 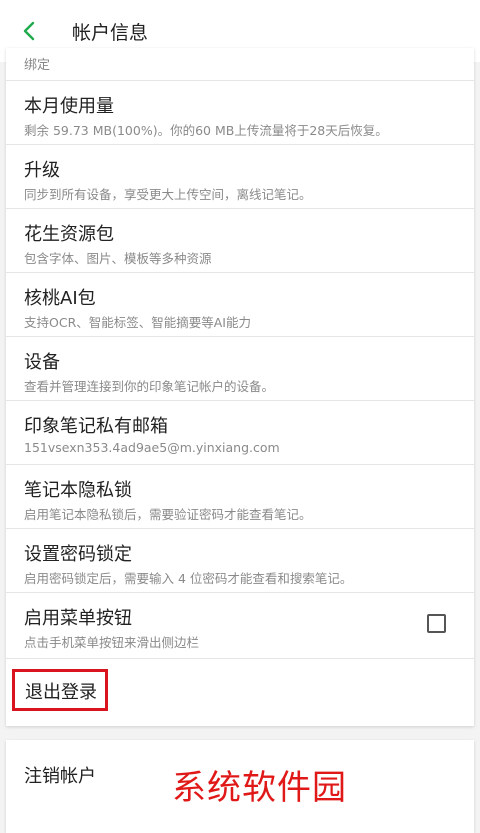 What do you see at coordinates (168, 194) in the screenshot?
I see `upgrade-subtitle: 同步到所有设备，享受更大上传空间，离线记笔记。` at bounding box center [168, 194].